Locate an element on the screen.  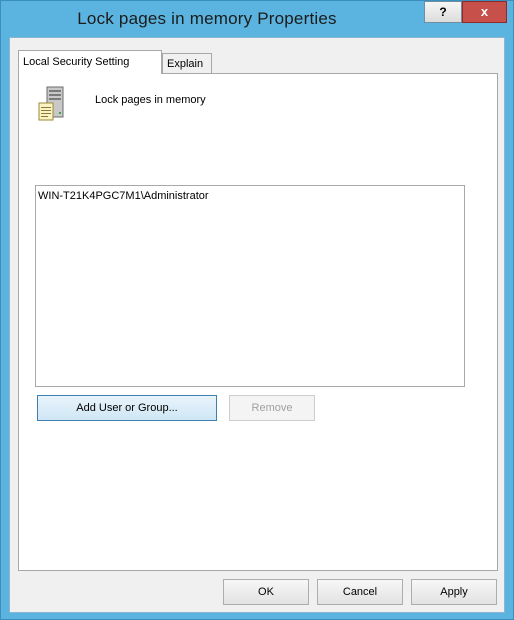
help-icon: ? is located at coordinates (443, 12).